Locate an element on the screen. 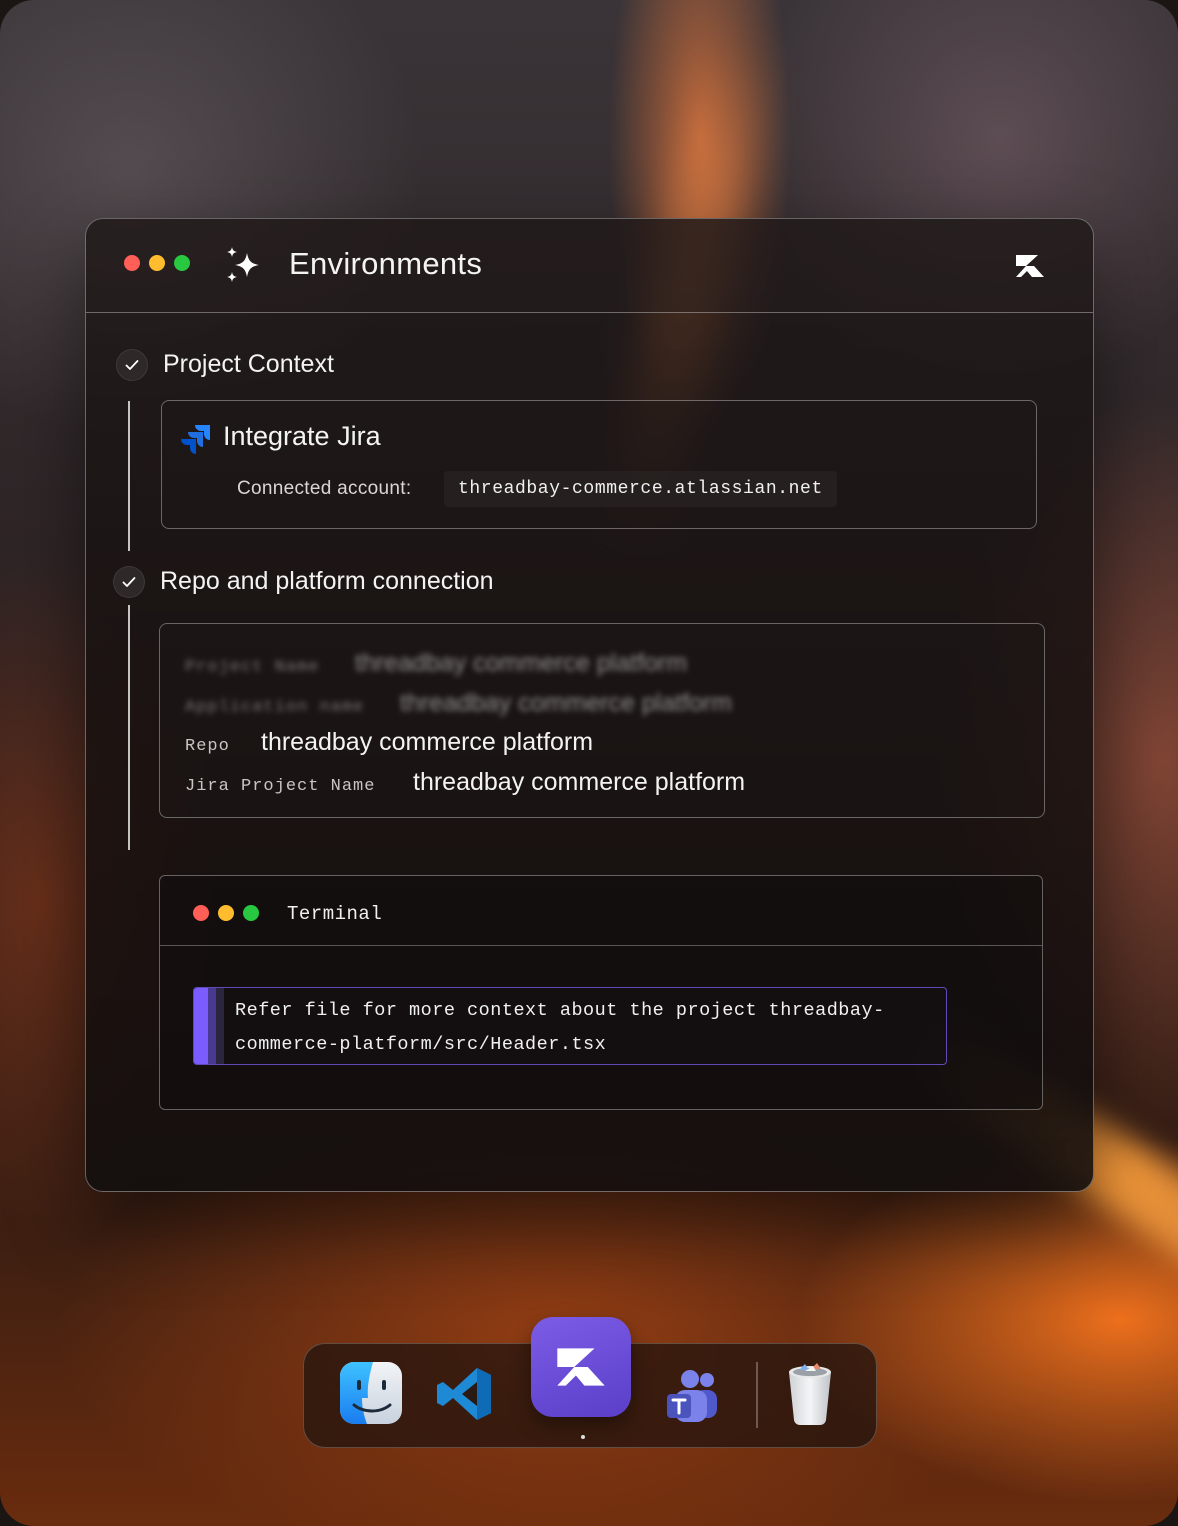  running-app-indicator is located at coordinates (583, 1437).